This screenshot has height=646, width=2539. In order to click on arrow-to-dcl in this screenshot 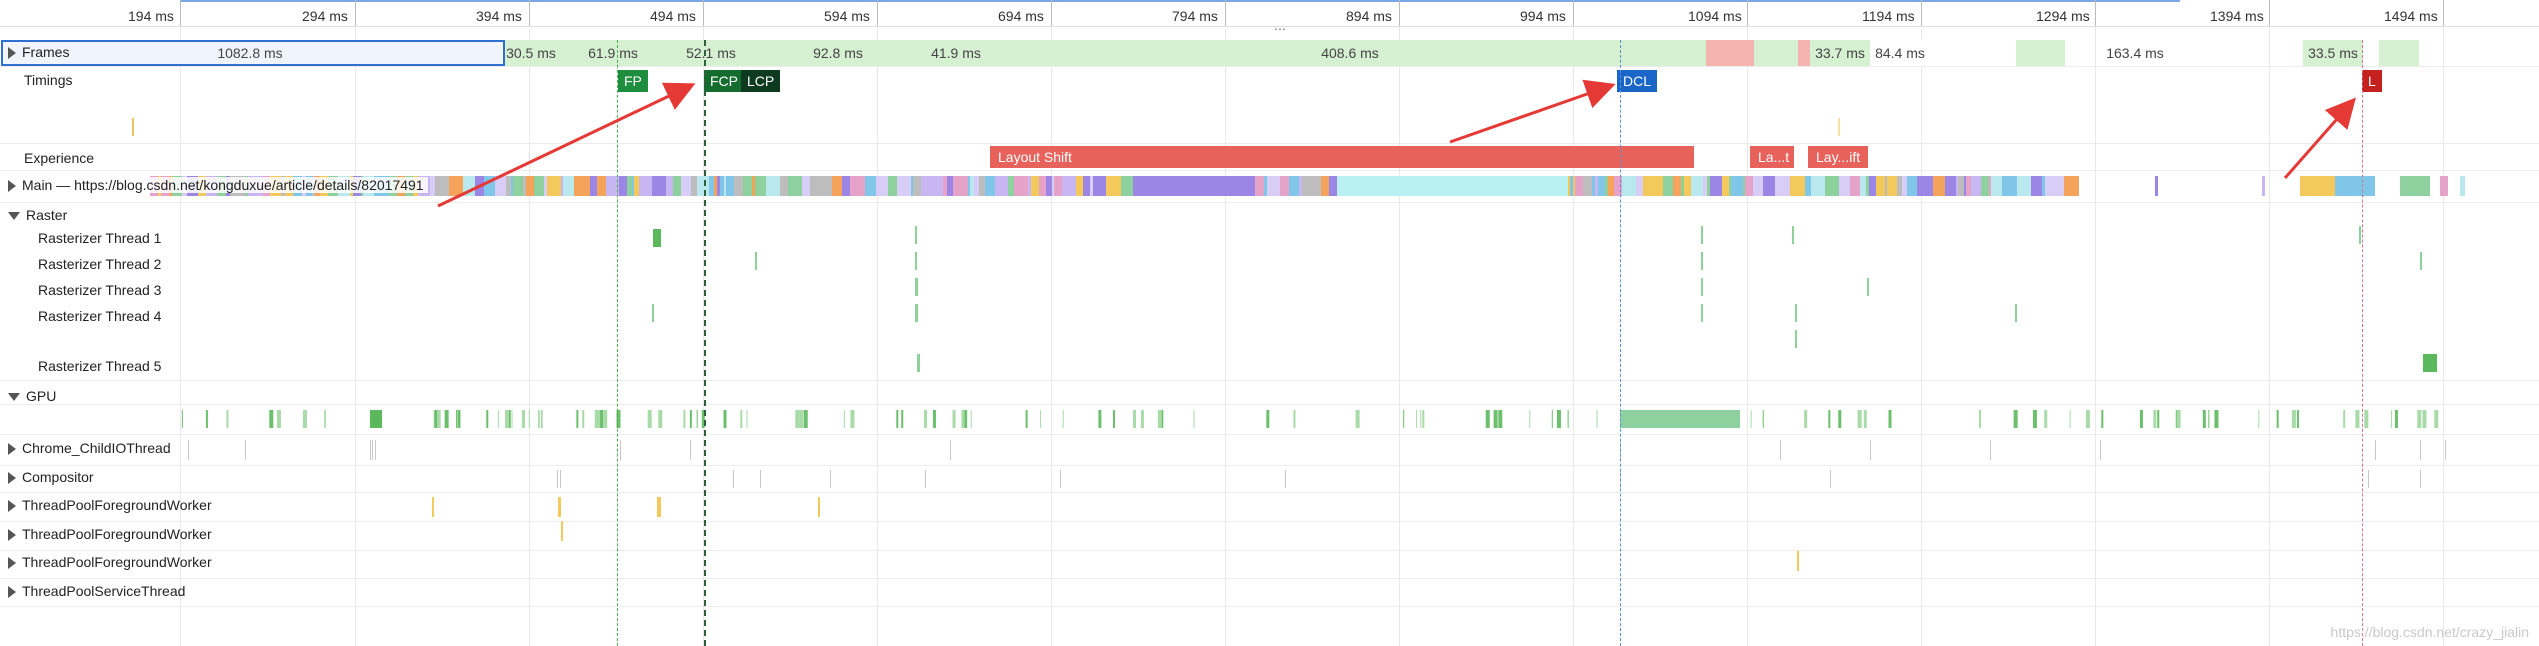, I will do `click(1532, 111)`.